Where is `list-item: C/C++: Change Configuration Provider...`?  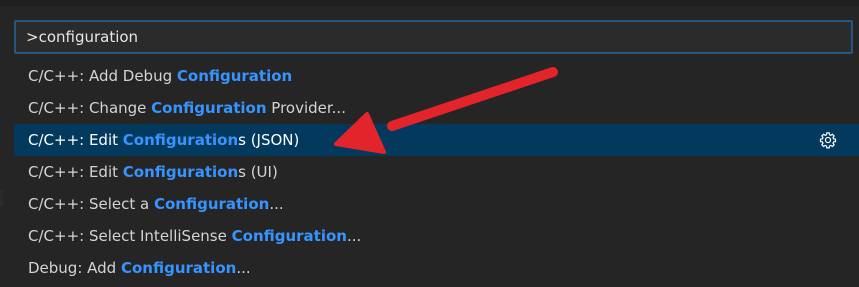 list-item: C/C++: Change Configuration Provider... is located at coordinates (436, 108).